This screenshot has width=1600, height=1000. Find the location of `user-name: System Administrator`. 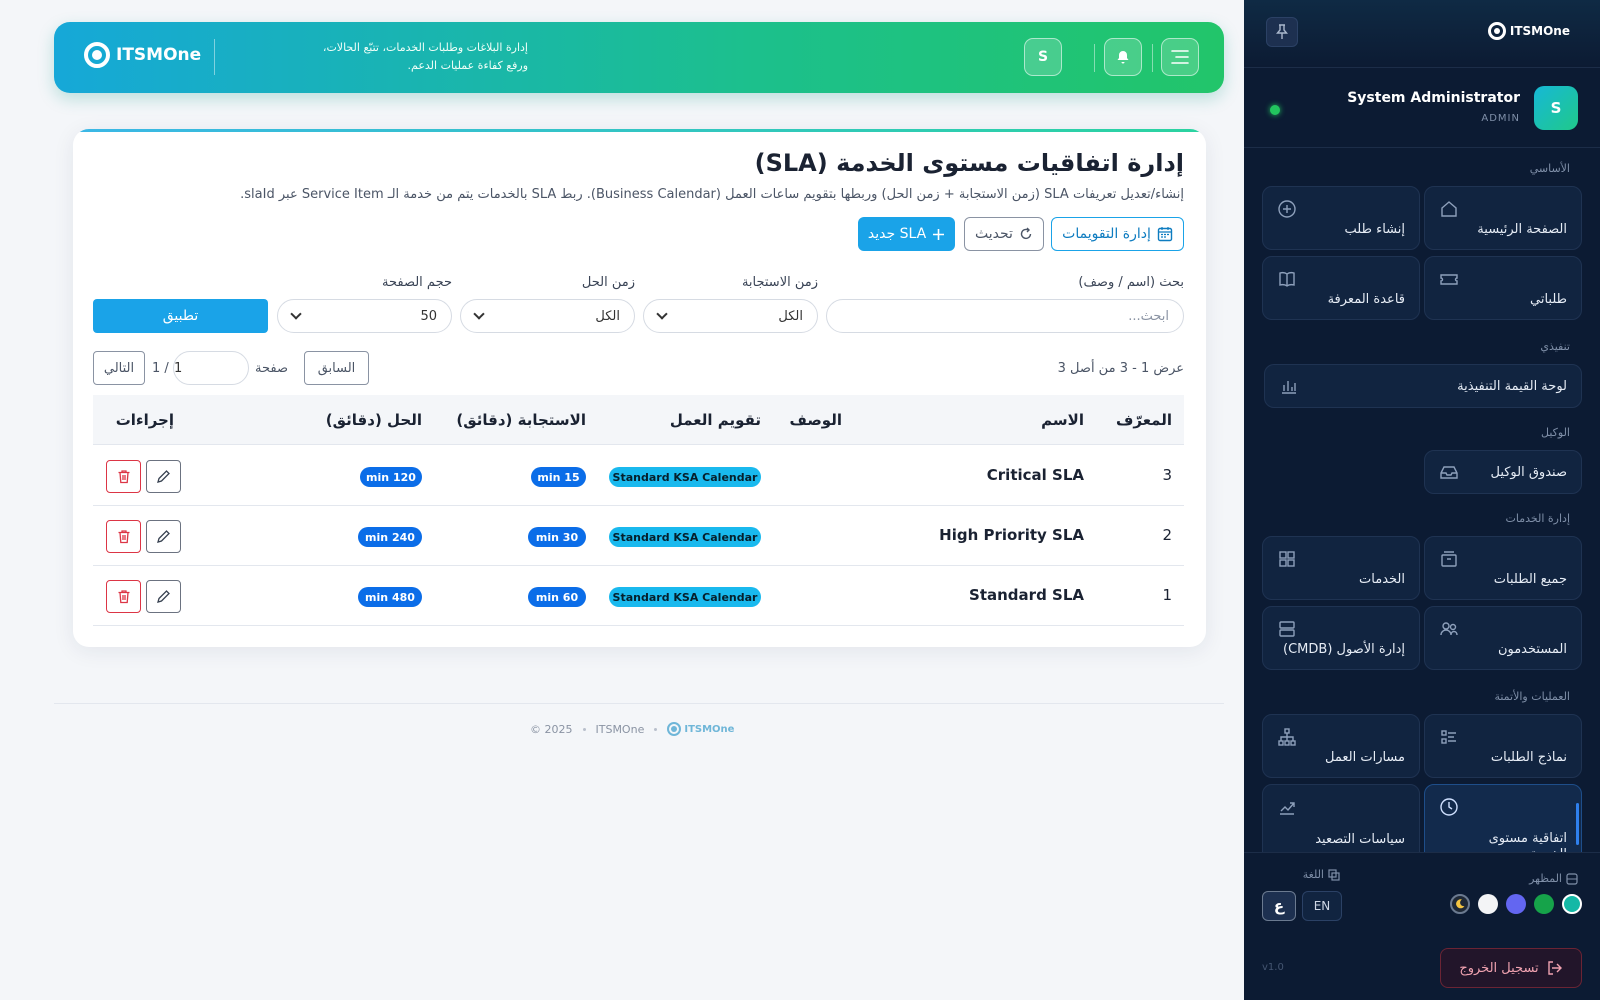

user-name: System Administrator is located at coordinates (1433, 98).